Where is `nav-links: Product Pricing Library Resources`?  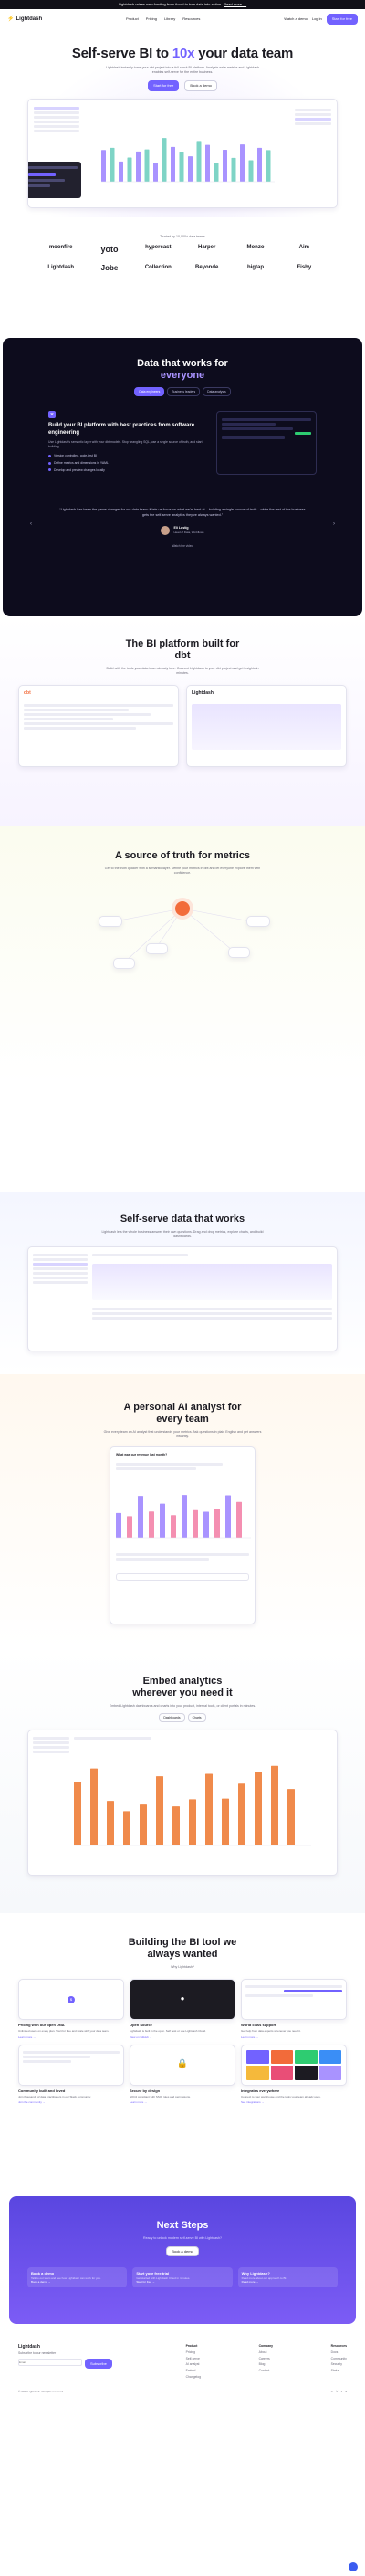
nav-links: Product Pricing Library Resources is located at coordinates (163, 18).